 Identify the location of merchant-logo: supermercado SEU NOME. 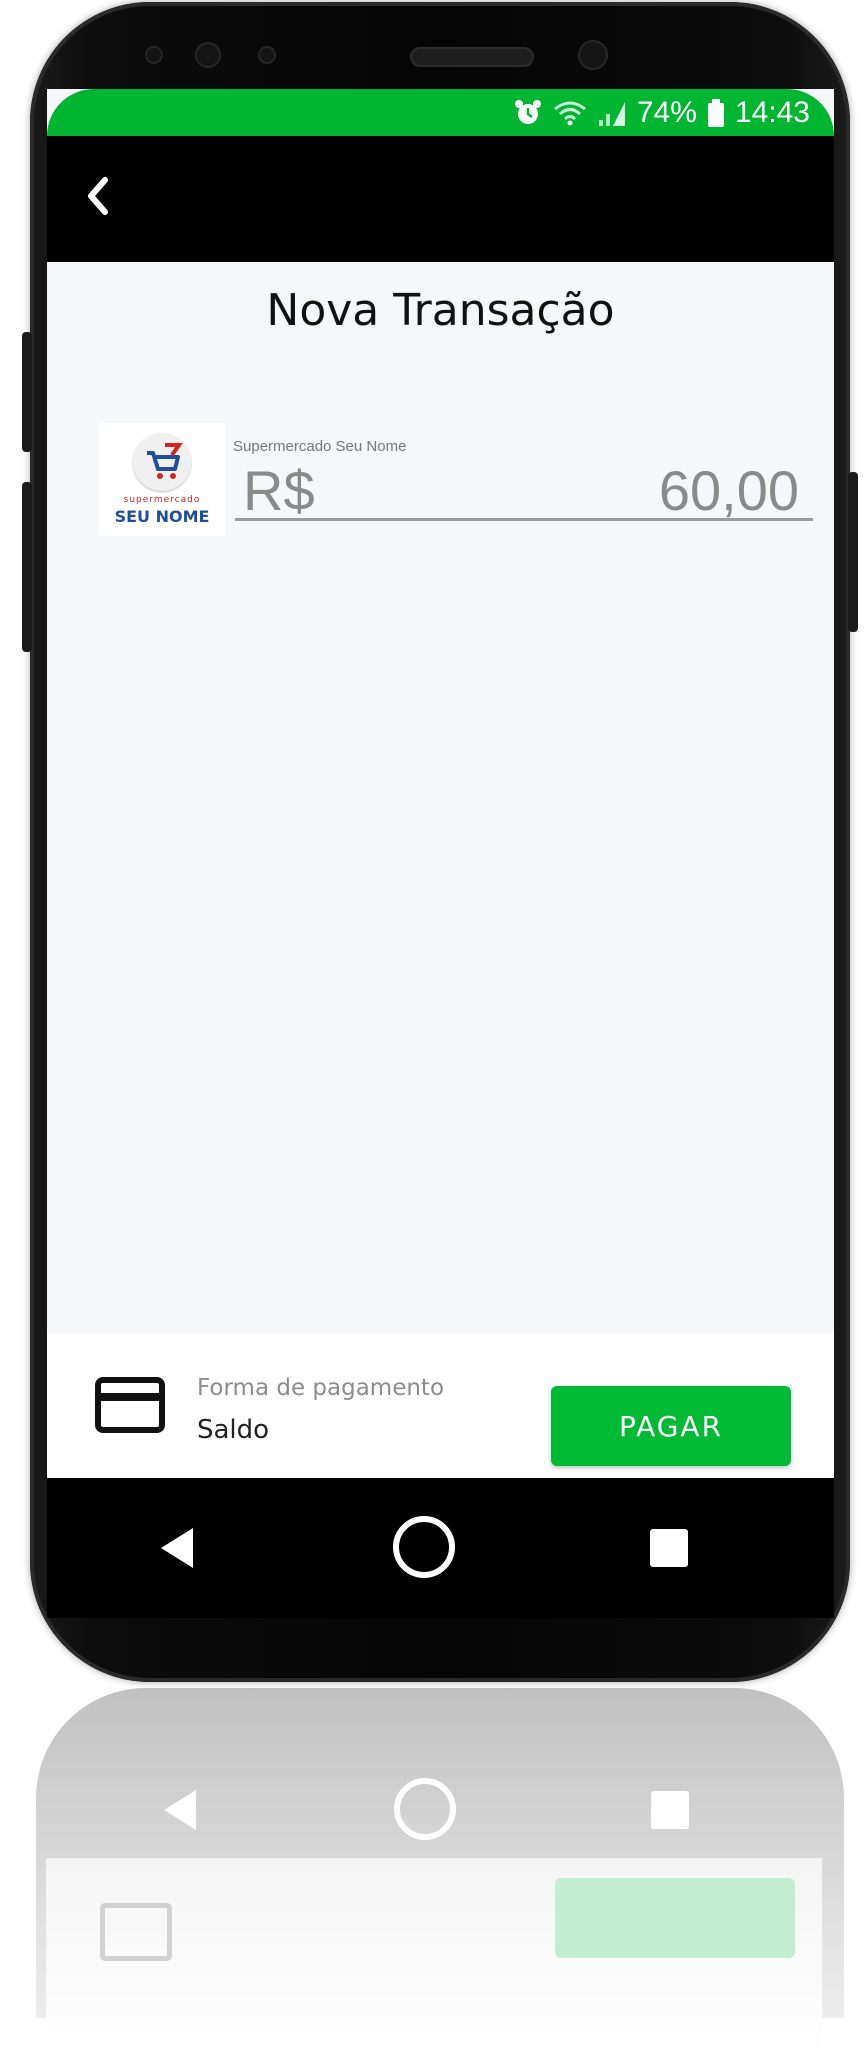
(162, 479).